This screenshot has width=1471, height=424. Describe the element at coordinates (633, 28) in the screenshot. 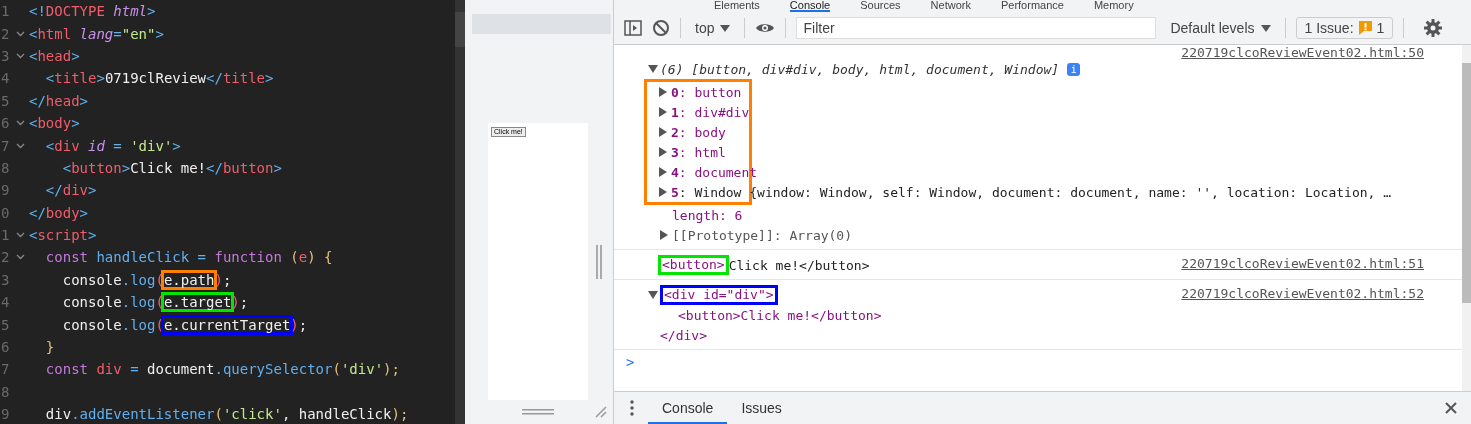

I see `sidebar-toggle-icon` at that location.